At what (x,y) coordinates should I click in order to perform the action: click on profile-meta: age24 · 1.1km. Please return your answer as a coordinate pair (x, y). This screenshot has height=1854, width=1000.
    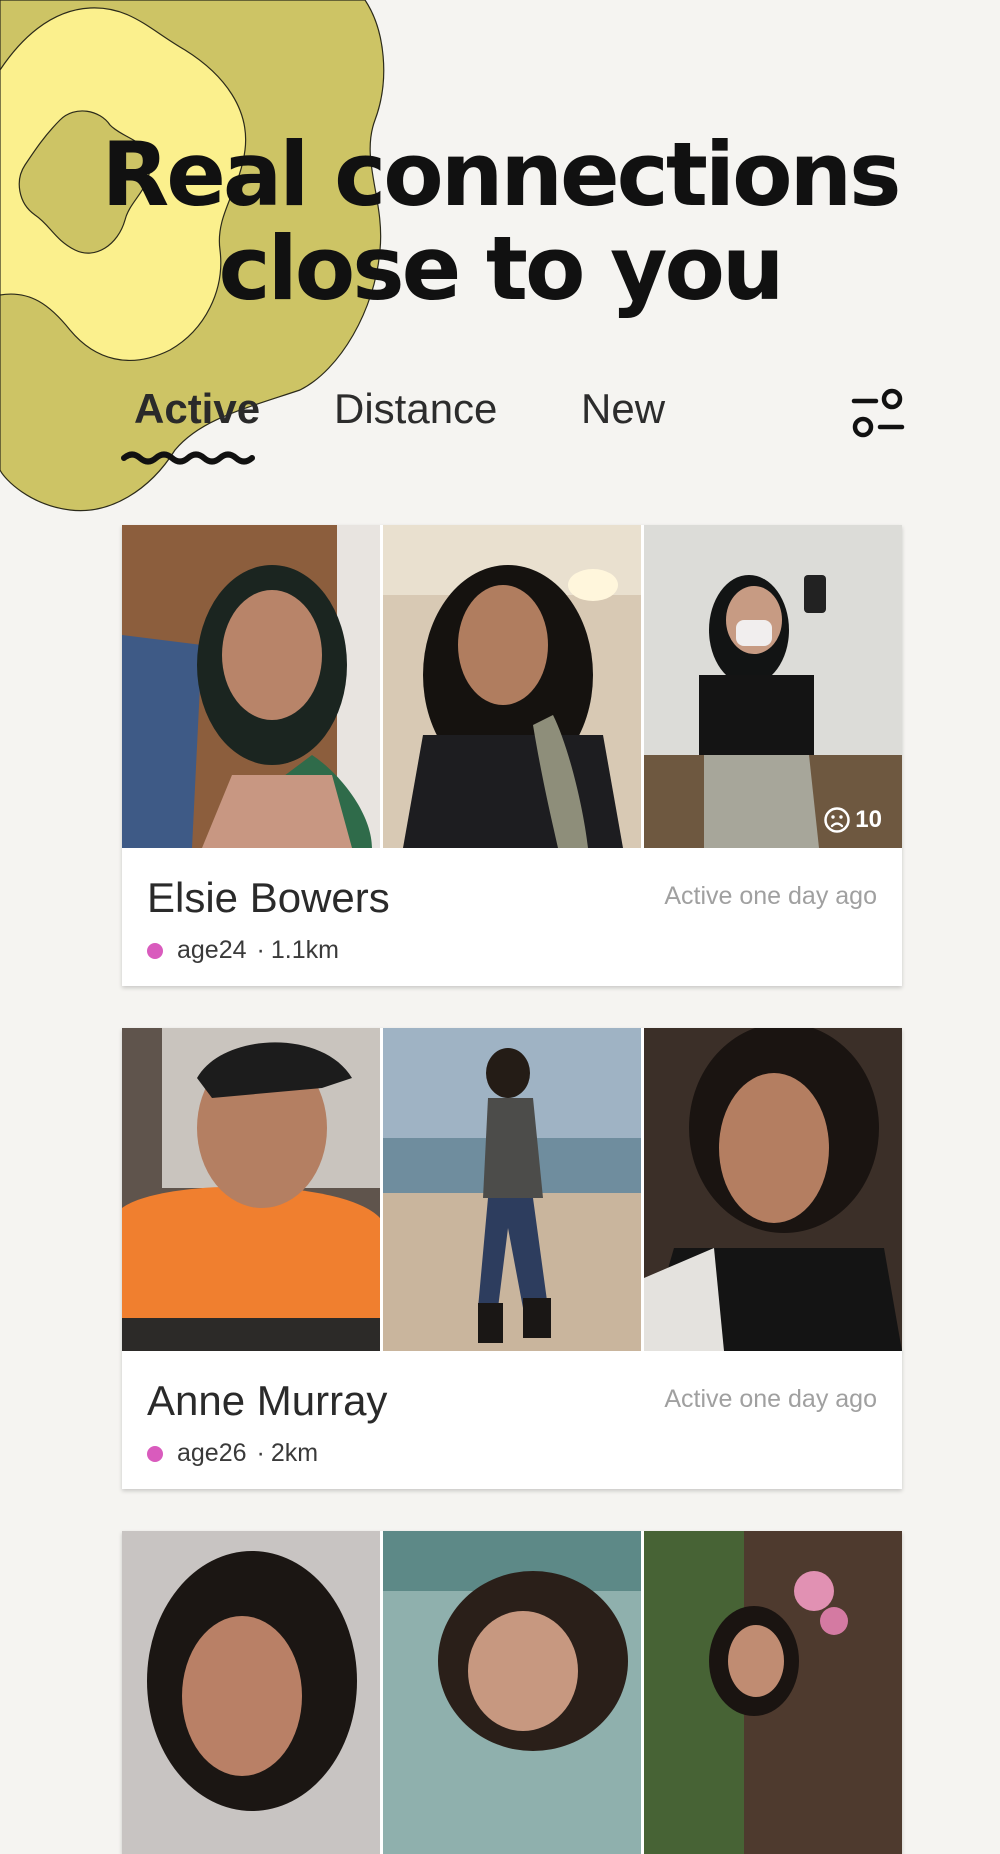
    Looking at the image, I should click on (243, 950).